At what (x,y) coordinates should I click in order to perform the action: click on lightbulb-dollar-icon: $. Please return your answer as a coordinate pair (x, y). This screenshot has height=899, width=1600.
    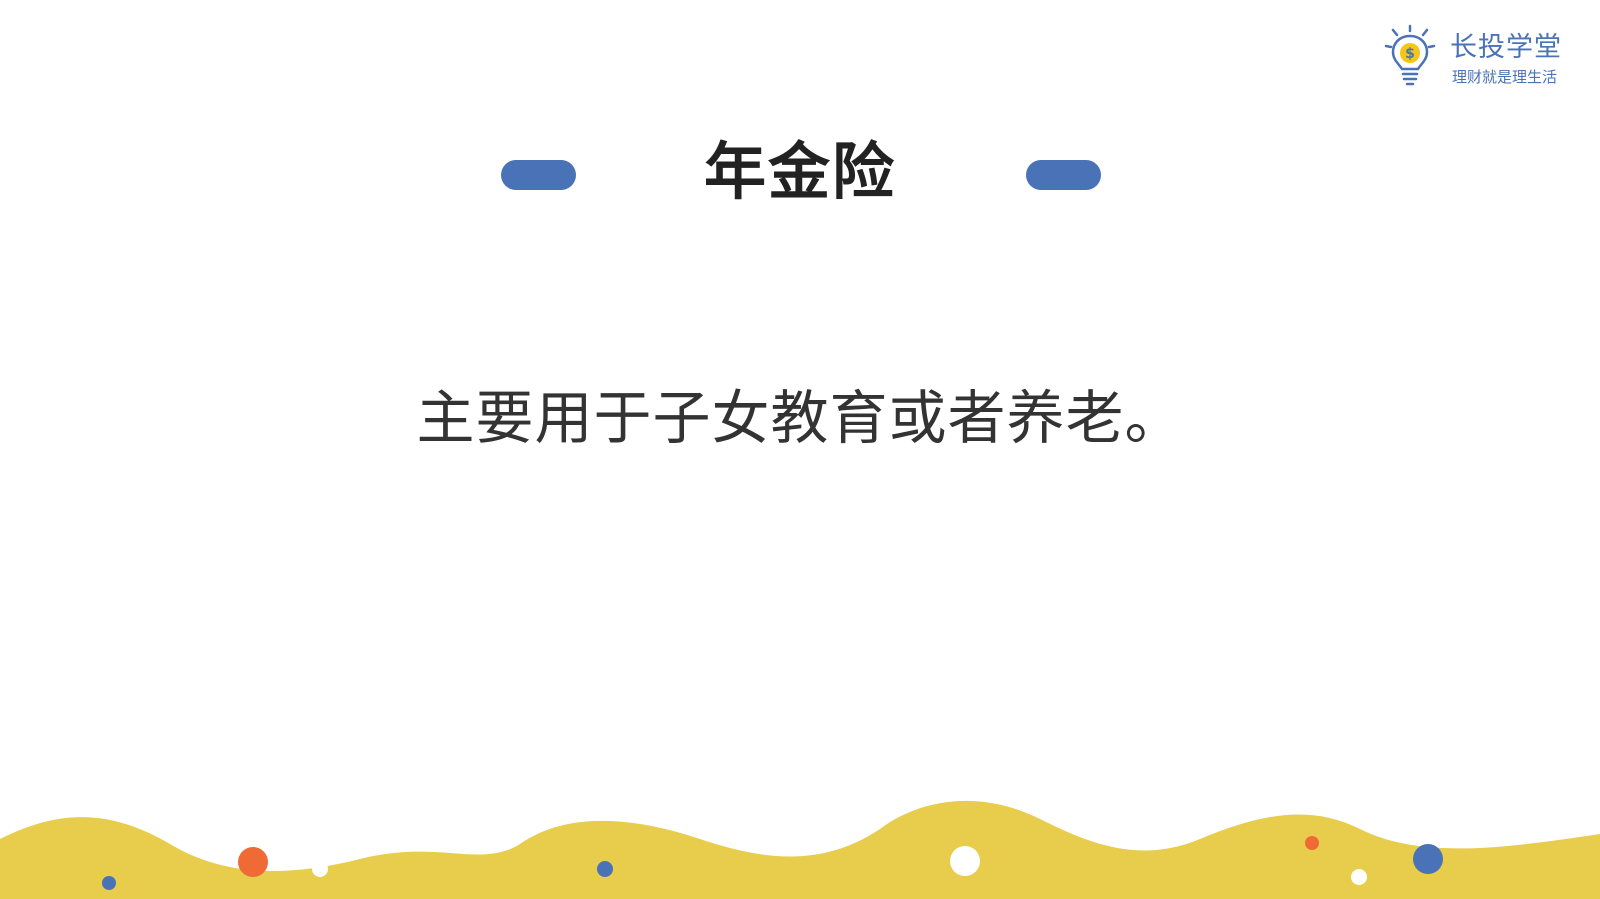
    Looking at the image, I should click on (1410, 55).